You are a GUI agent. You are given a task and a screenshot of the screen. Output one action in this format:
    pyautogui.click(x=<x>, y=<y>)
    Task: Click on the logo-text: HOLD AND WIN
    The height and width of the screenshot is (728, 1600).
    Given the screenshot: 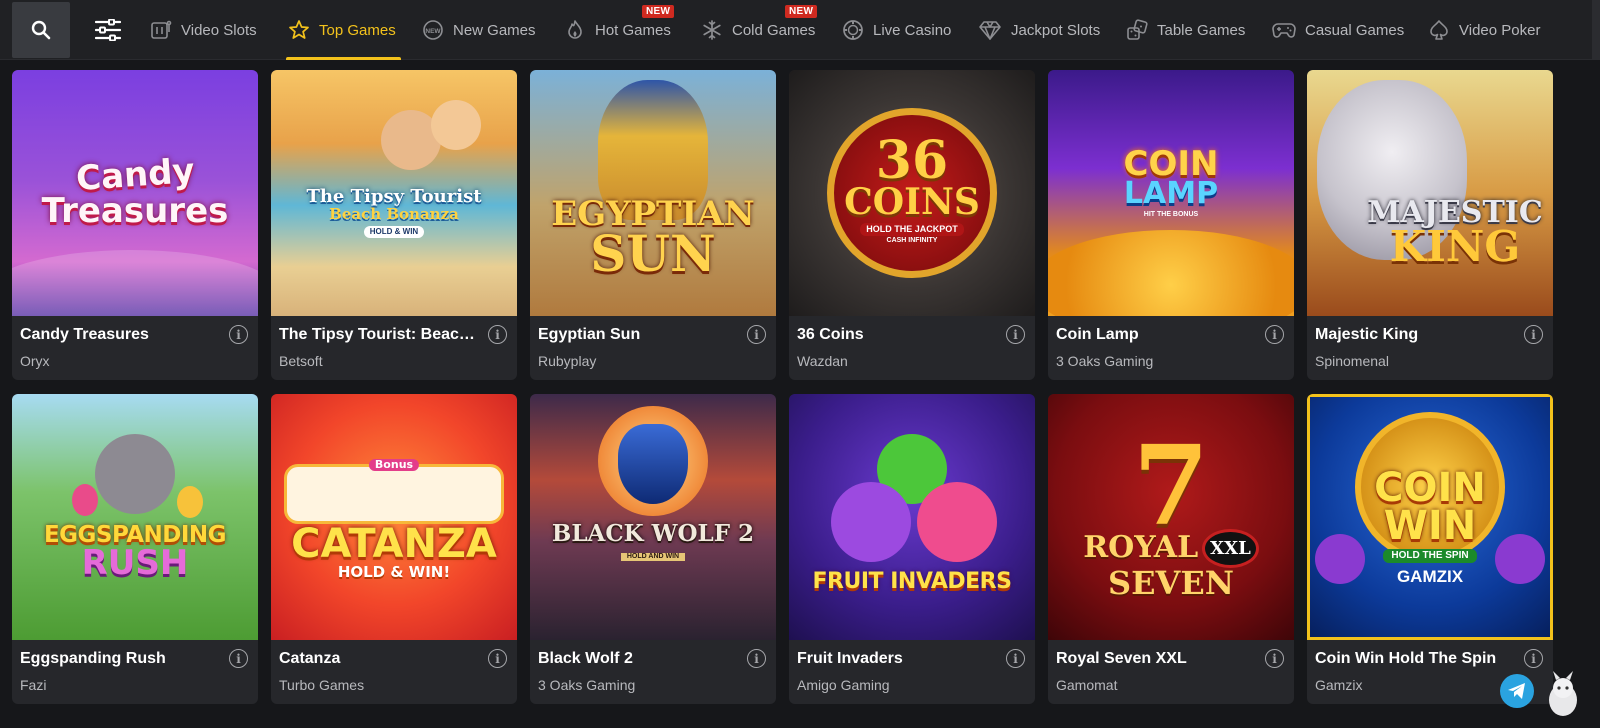 What is the action you would take?
    pyautogui.click(x=653, y=557)
    